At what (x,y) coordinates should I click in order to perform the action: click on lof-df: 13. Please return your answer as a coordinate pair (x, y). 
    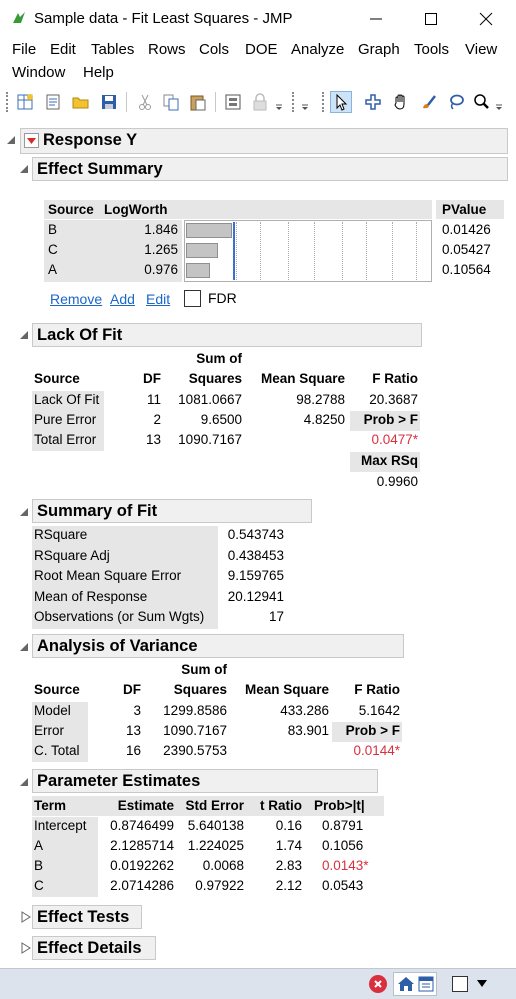
    Looking at the image, I should click on (153, 439).